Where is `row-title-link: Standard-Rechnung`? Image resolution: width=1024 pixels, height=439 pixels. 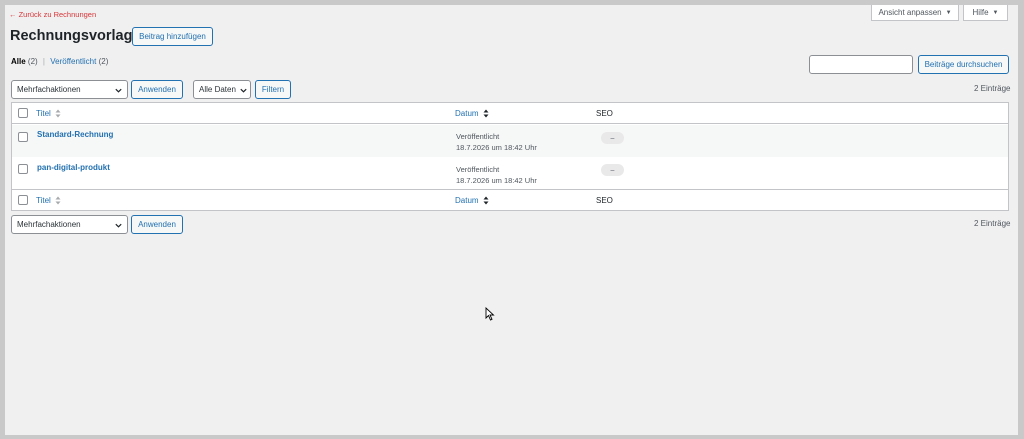 row-title-link: Standard-Rechnung is located at coordinates (75, 134).